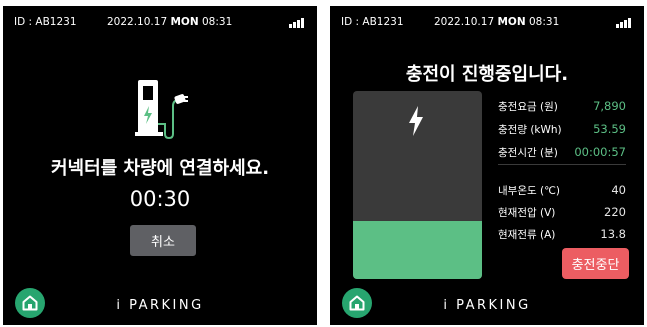  What do you see at coordinates (416, 121) in the screenshot?
I see `lightning-bolt-icon` at bounding box center [416, 121].